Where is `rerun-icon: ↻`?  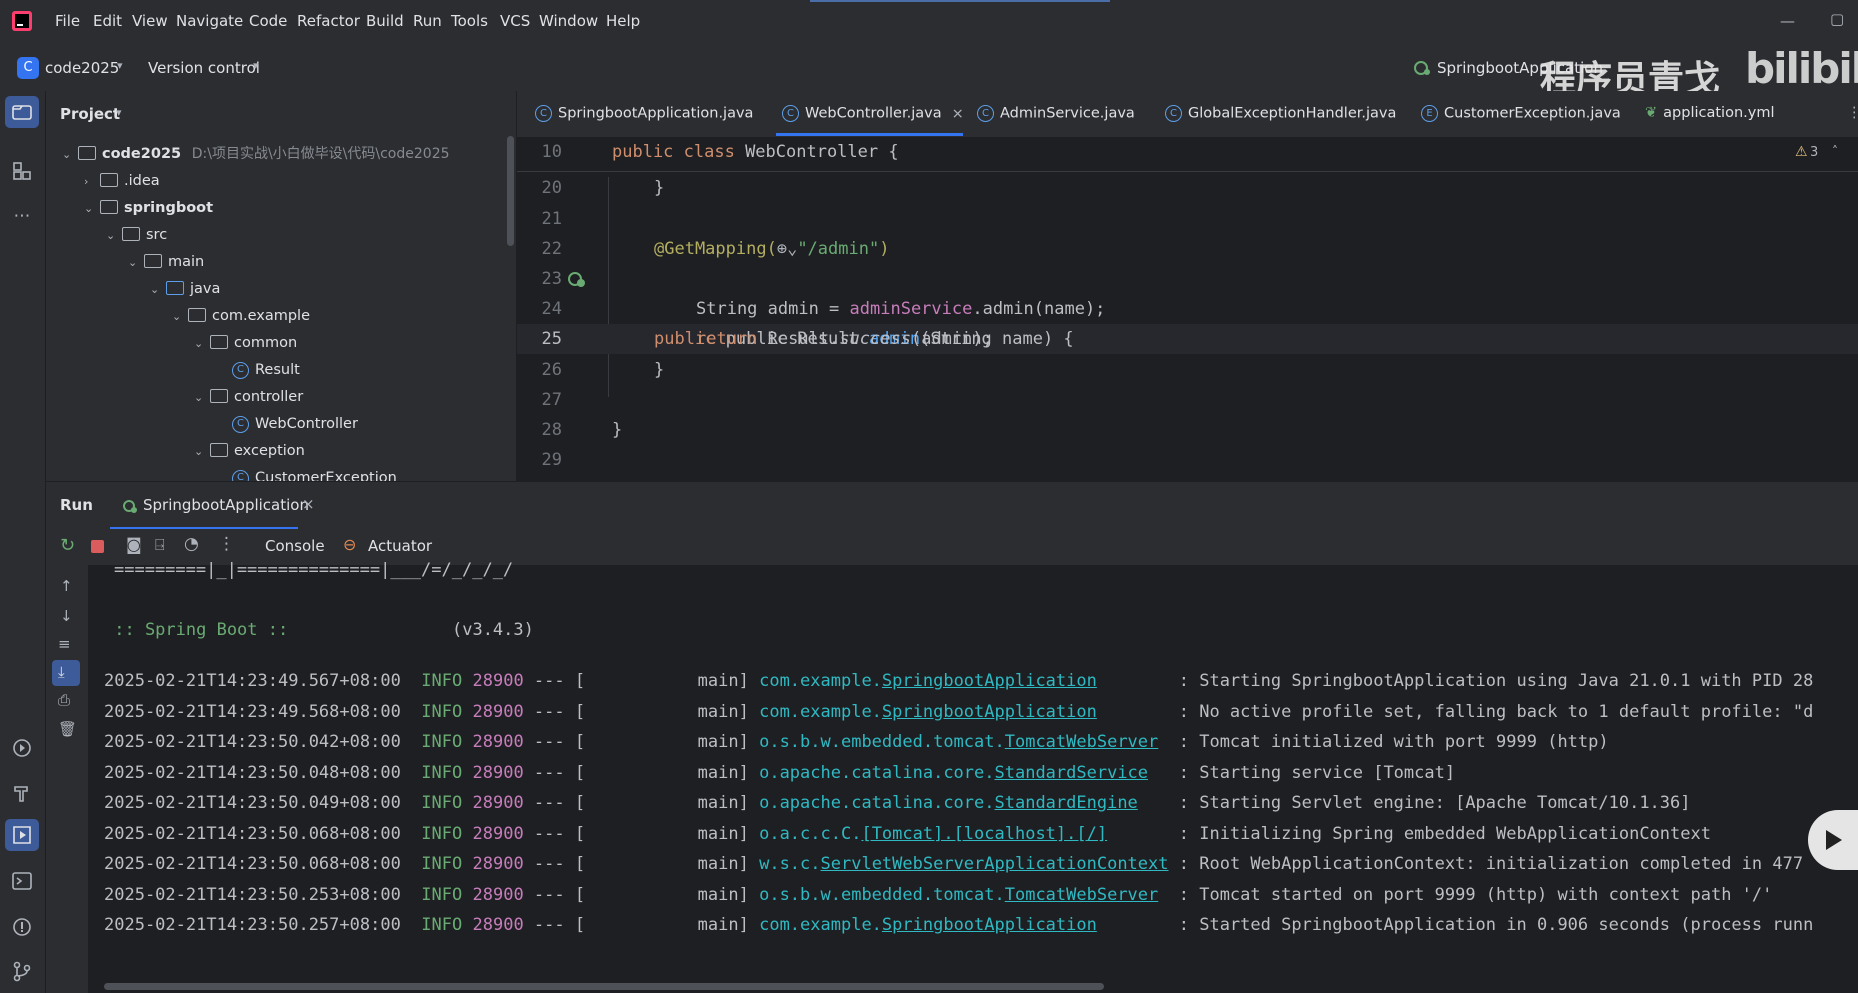
rerun-icon: ↻ is located at coordinates (67, 545).